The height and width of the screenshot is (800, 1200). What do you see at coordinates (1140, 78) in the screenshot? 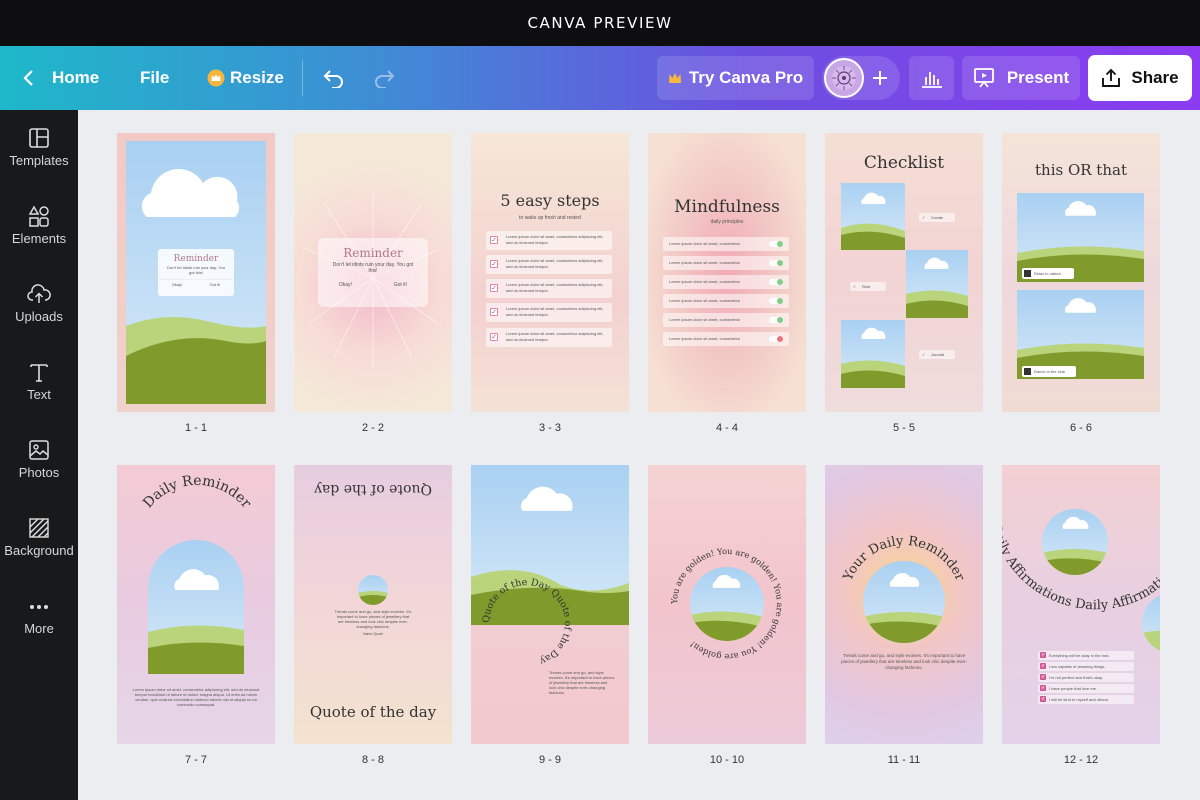
I see `share-button: Share` at bounding box center [1140, 78].